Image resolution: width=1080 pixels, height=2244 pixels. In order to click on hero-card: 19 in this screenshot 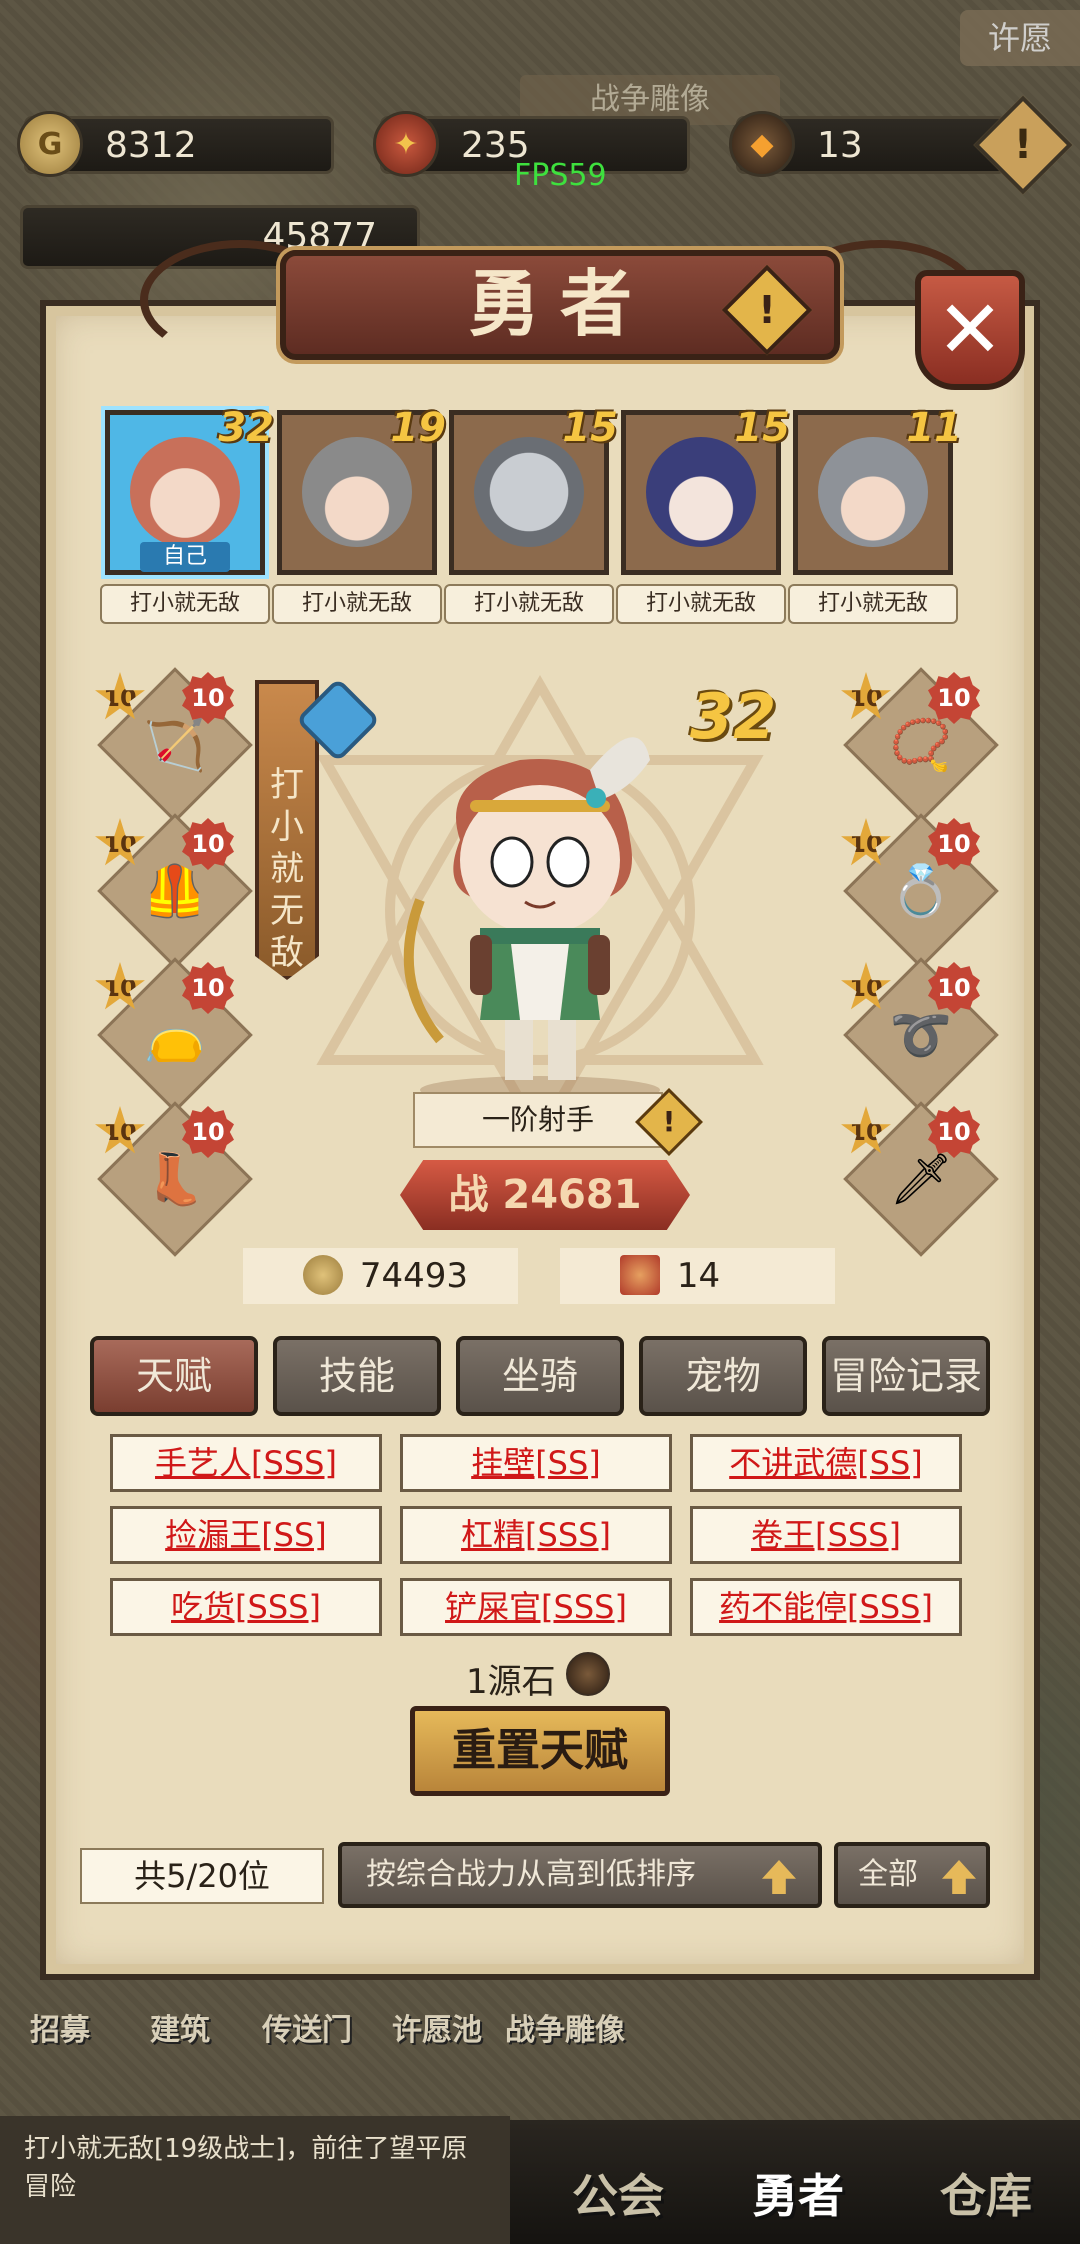, I will do `click(361, 490)`.